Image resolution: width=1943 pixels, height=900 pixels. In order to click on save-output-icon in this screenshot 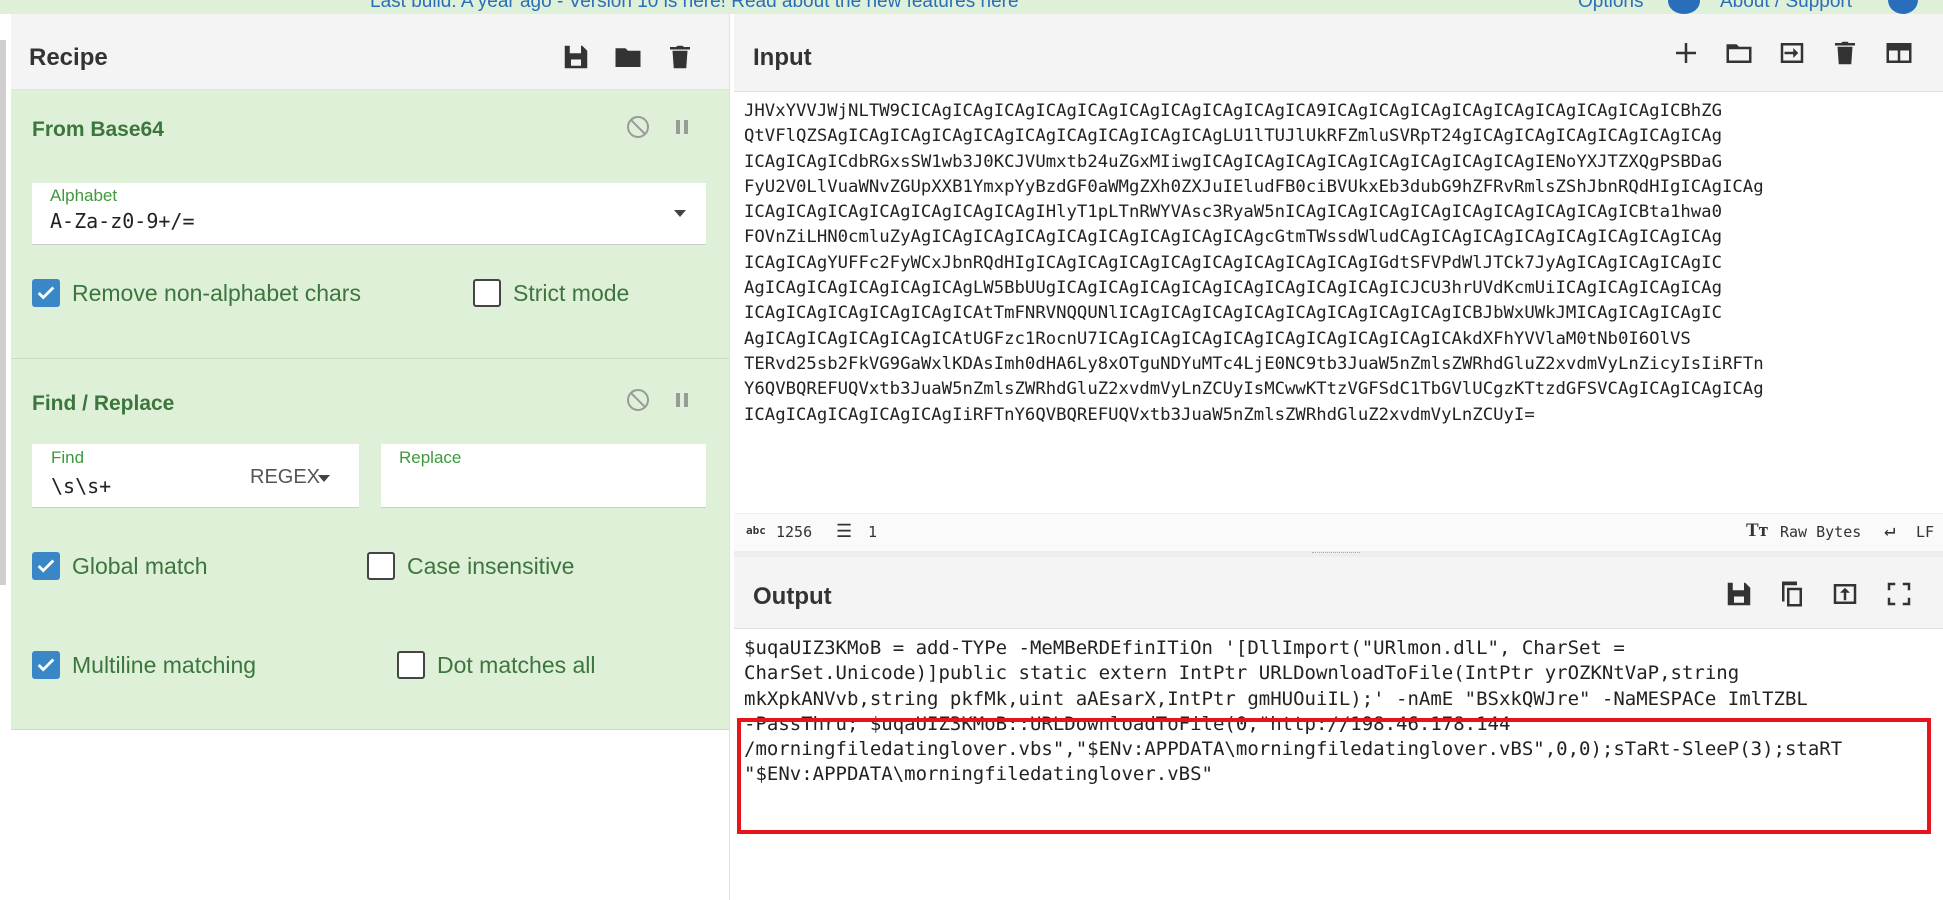, I will do `click(1739, 594)`.